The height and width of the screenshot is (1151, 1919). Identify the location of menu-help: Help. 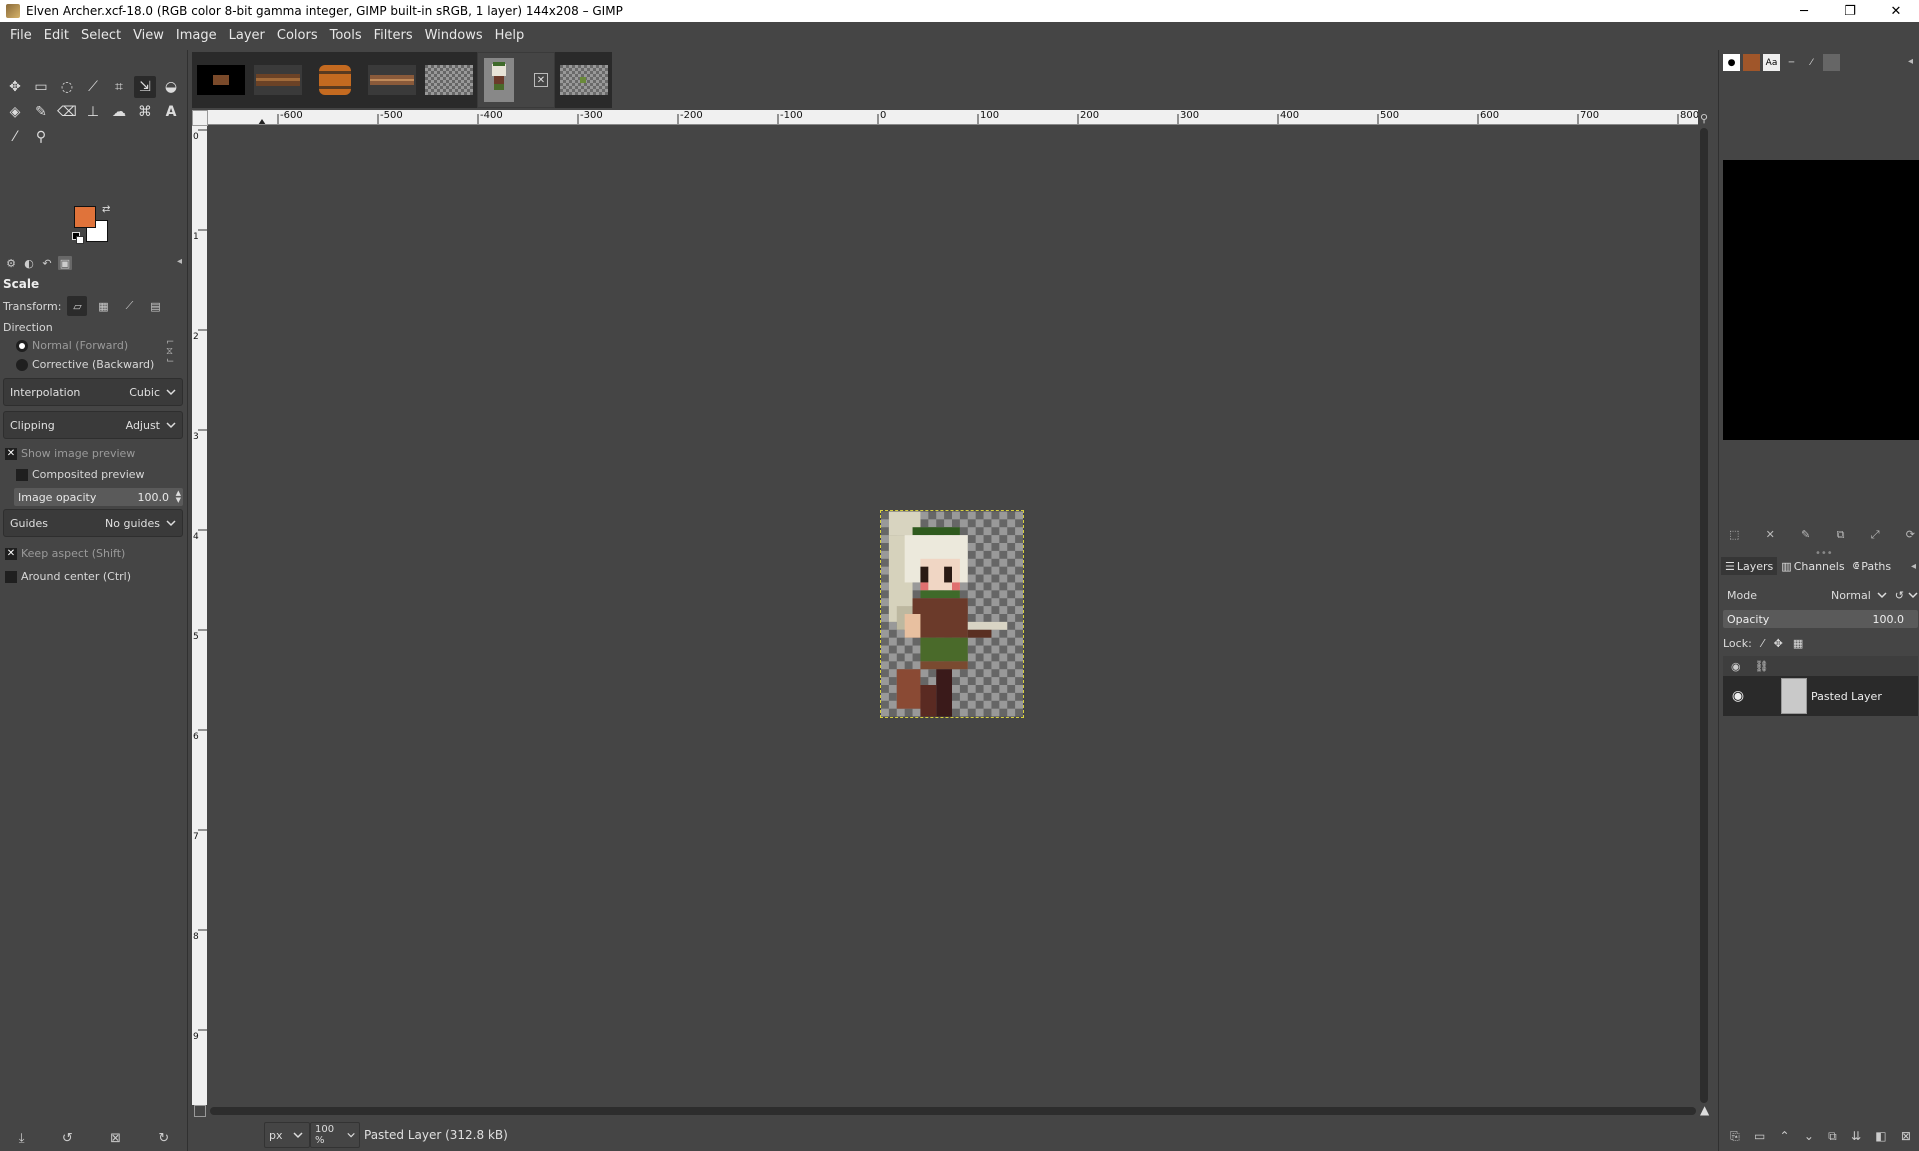
(510, 36).